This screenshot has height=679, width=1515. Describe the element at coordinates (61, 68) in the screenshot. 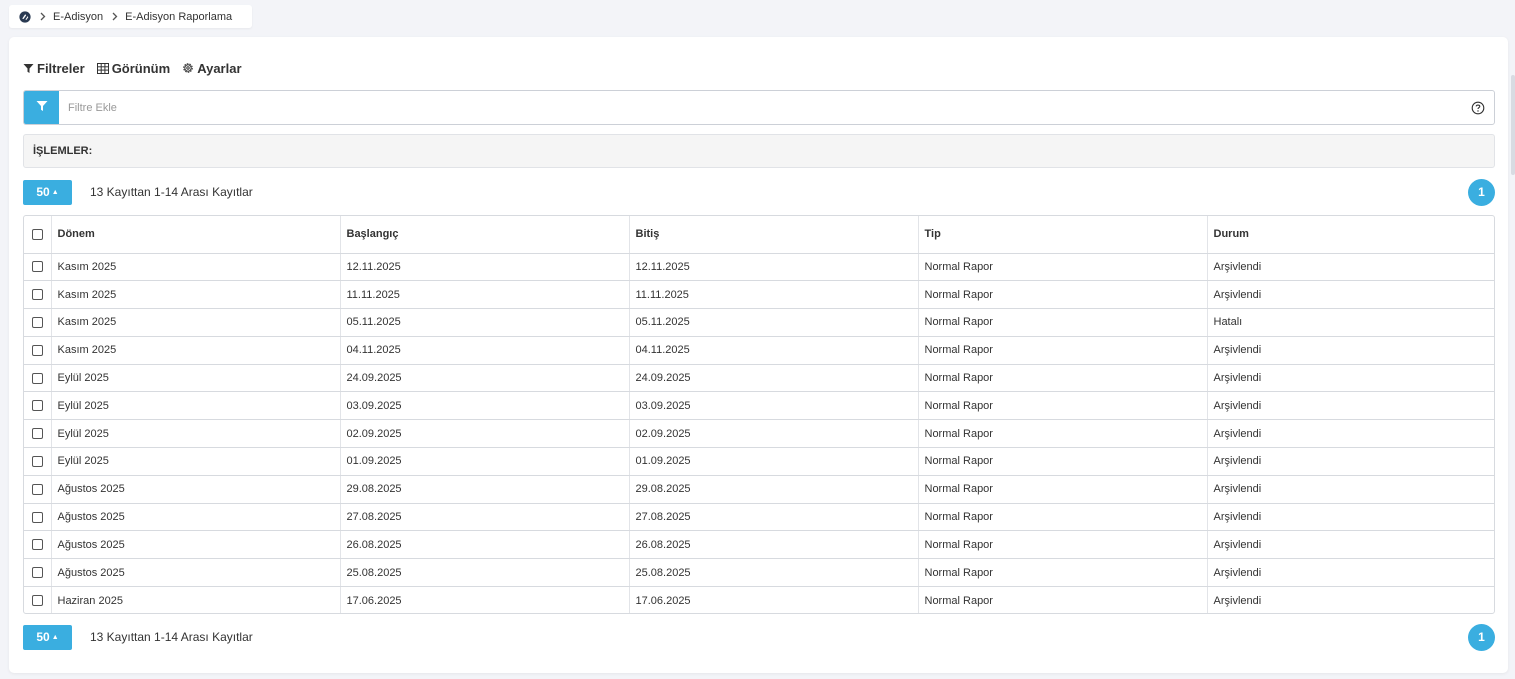

I see `filters-label: Filtreler` at that location.